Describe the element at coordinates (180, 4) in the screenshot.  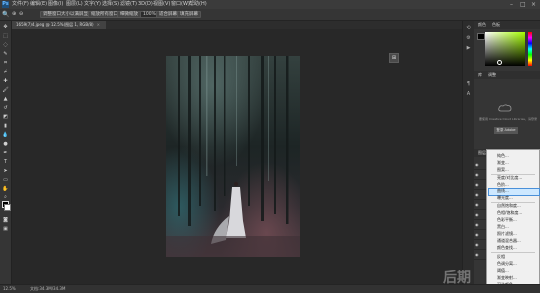
I see `menu-window: 窗口(W)` at that location.